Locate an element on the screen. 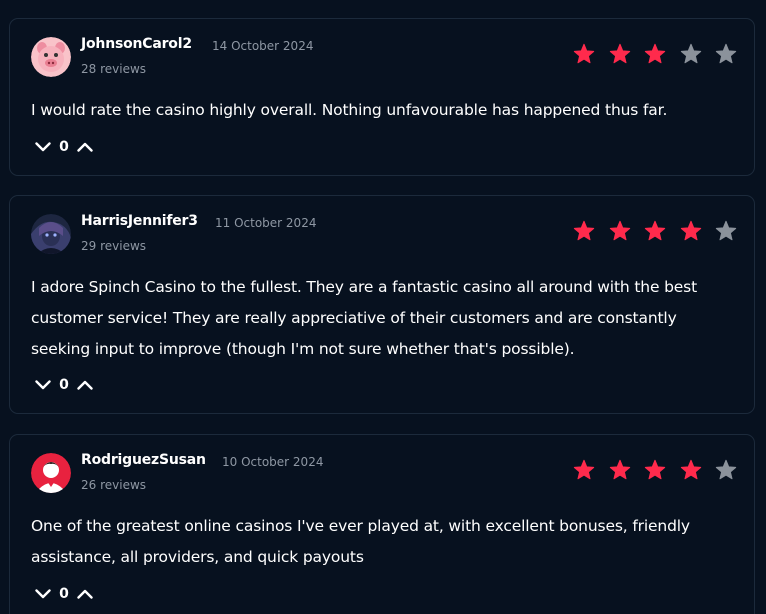 Image resolution: width=766 pixels, height=614 pixels. photo-avatar-icon is located at coordinates (51, 234).